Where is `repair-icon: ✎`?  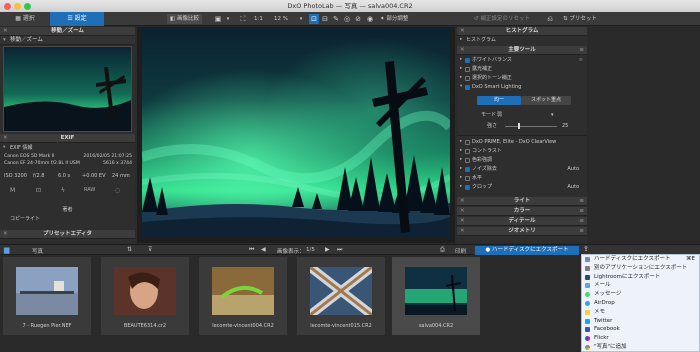
repair-icon: ✎ is located at coordinates (336, 19).